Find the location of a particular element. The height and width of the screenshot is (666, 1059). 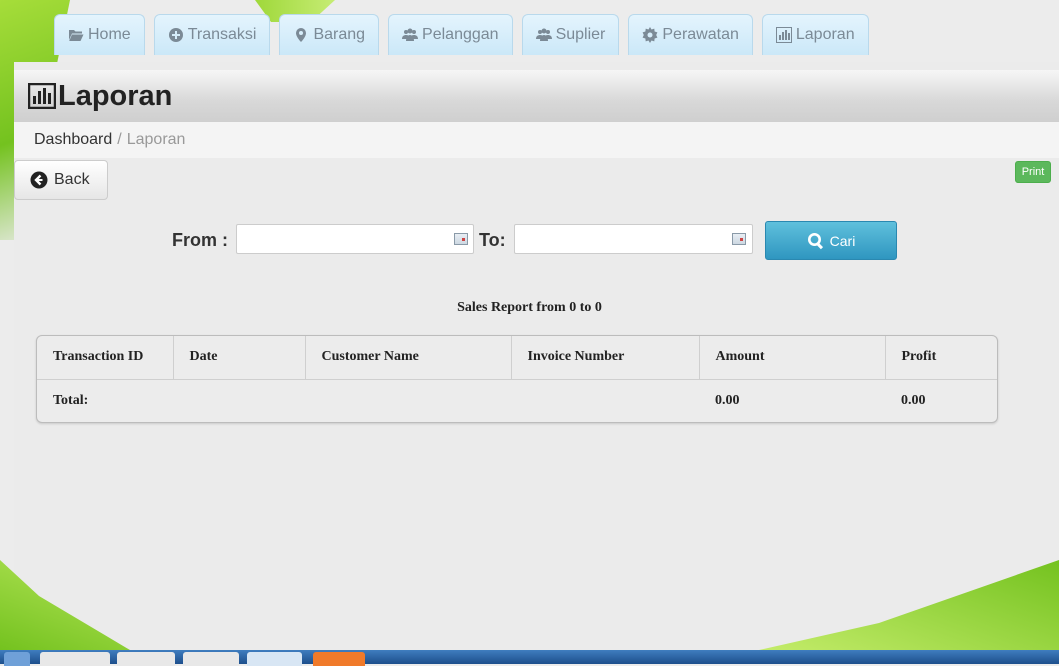

nav-laporan: Laporan is located at coordinates (815, 34).